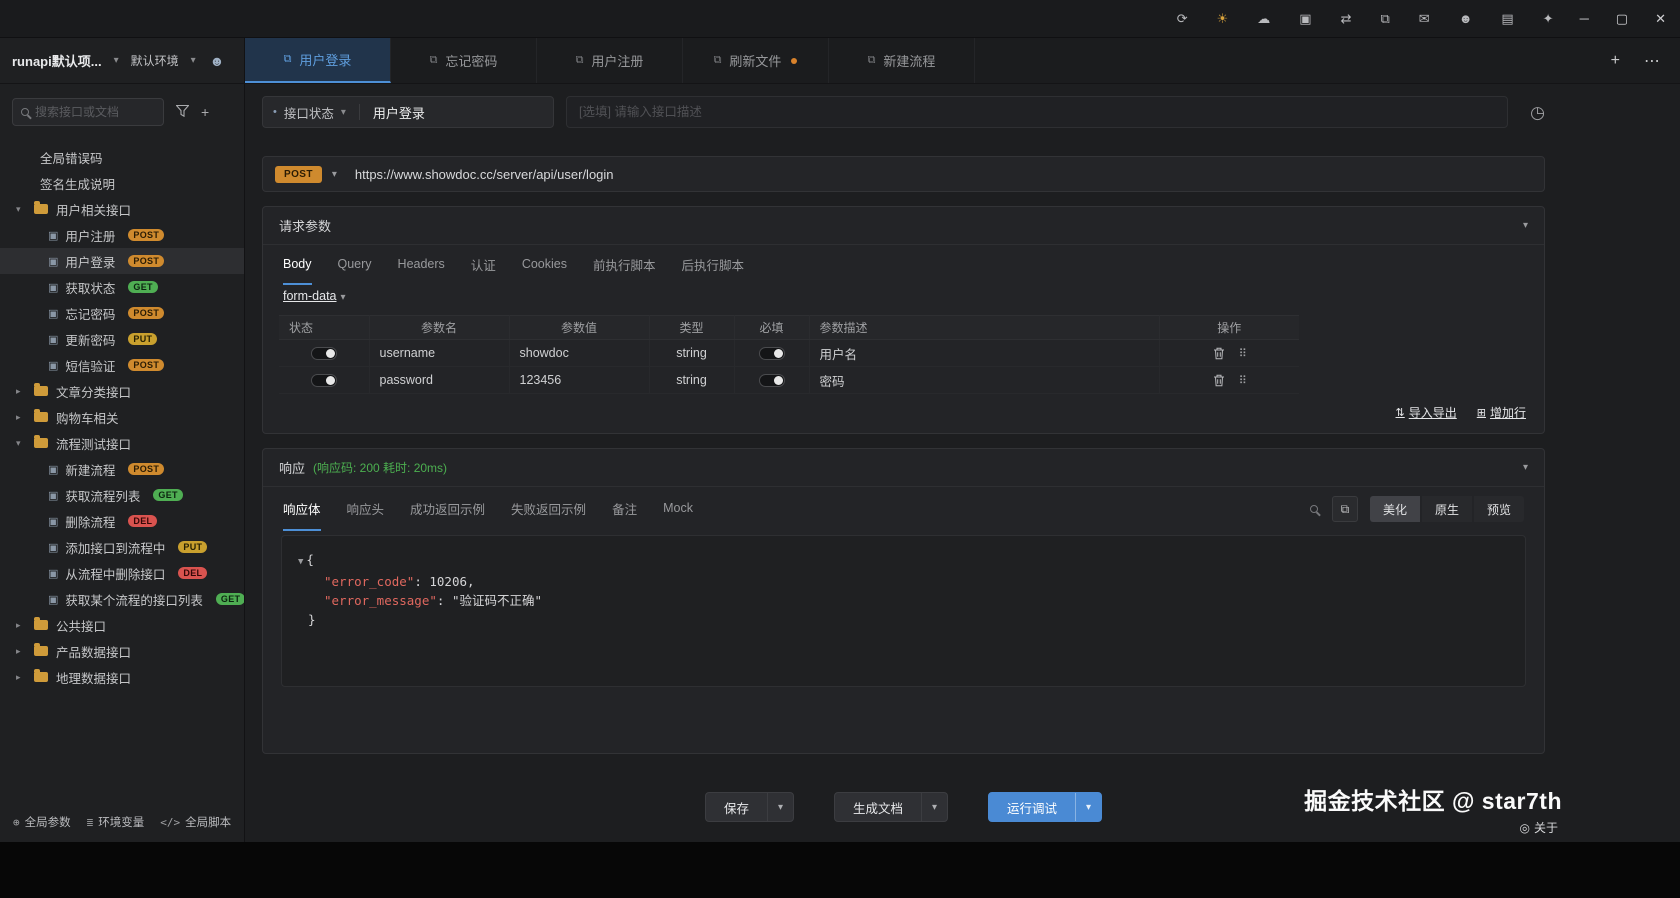 Image resolution: width=1680 pixels, height=898 pixels. I want to click on add-row-link: ⊞ 增加行, so click(1501, 412).